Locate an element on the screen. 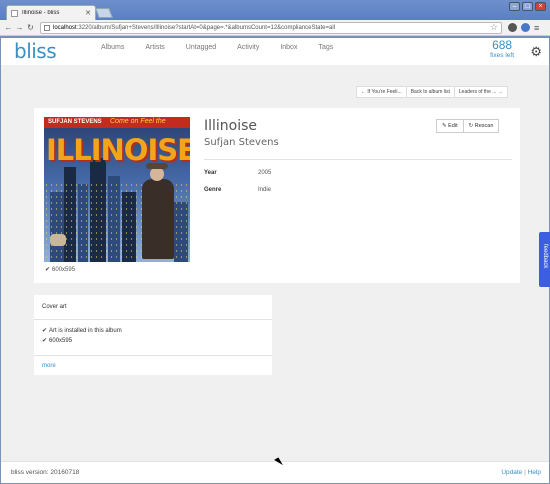 This screenshot has height=484, width=550. nav-activity: Activity is located at coordinates (248, 47).